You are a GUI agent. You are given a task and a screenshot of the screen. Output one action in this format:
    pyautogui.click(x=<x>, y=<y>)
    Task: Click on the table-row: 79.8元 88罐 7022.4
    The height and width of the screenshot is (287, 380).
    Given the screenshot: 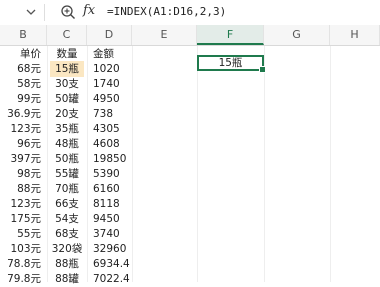 What is the action you would take?
    pyautogui.click(x=190, y=279)
    